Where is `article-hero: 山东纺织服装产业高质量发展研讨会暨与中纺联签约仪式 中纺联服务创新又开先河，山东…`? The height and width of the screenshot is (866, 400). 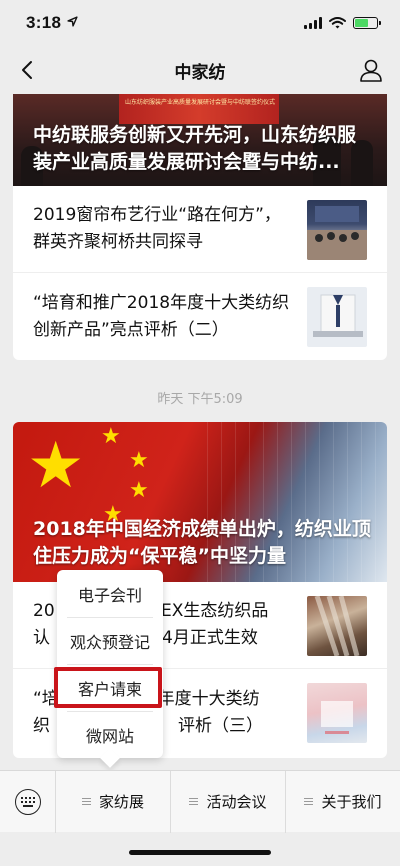
article-hero: 山东纺织服装产业高质量发展研讨会暨与中纺联签约仪式 中纺联服务创新又开先河，山东… is located at coordinates (200, 140).